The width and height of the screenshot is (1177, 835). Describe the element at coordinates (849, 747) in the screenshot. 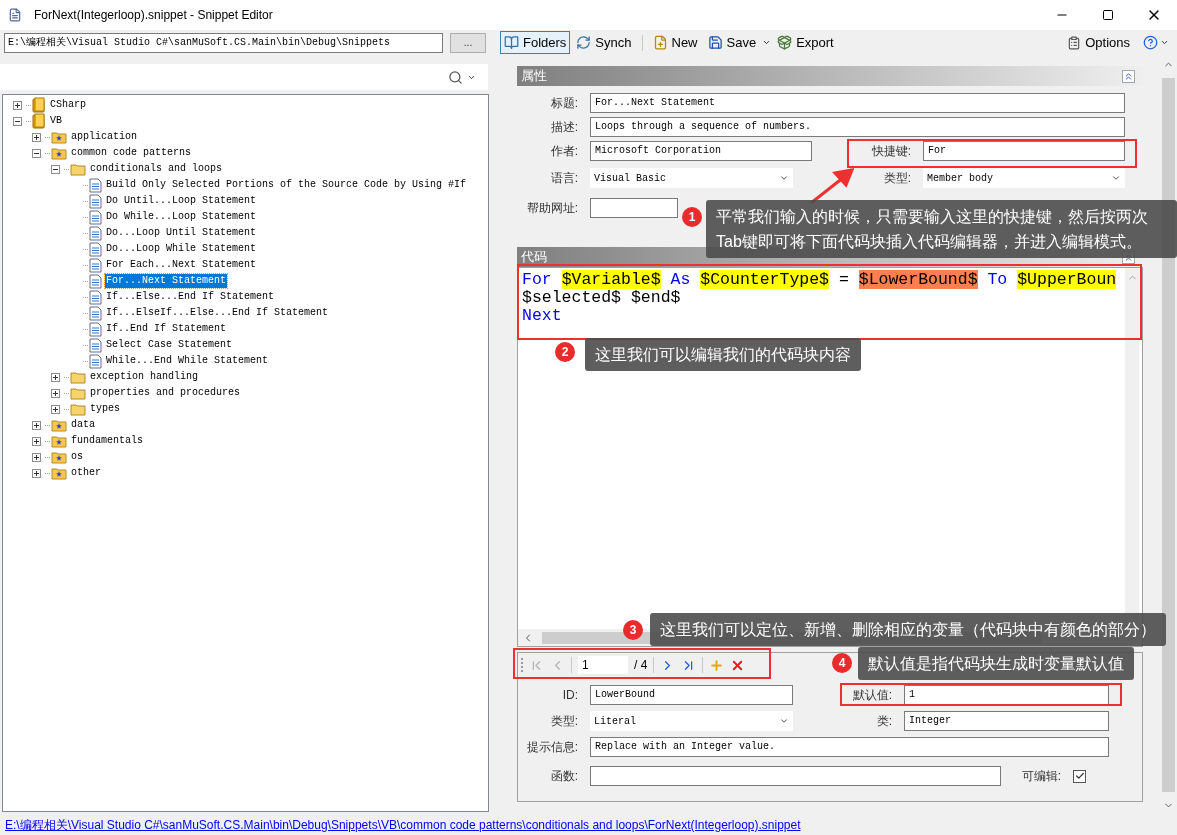

I see `tooltip-field: Replace with an Integer value.` at that location.